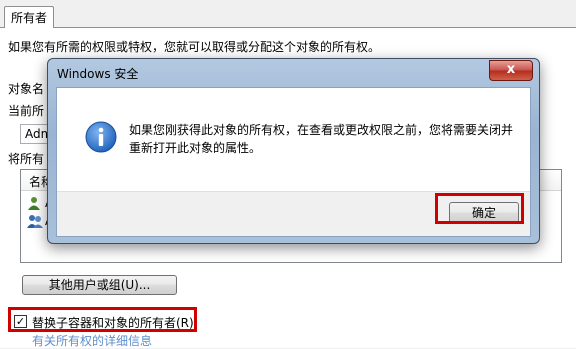 This screenshot has width=576, height=349. I want to click on close-icon: x, so click(511, 69).